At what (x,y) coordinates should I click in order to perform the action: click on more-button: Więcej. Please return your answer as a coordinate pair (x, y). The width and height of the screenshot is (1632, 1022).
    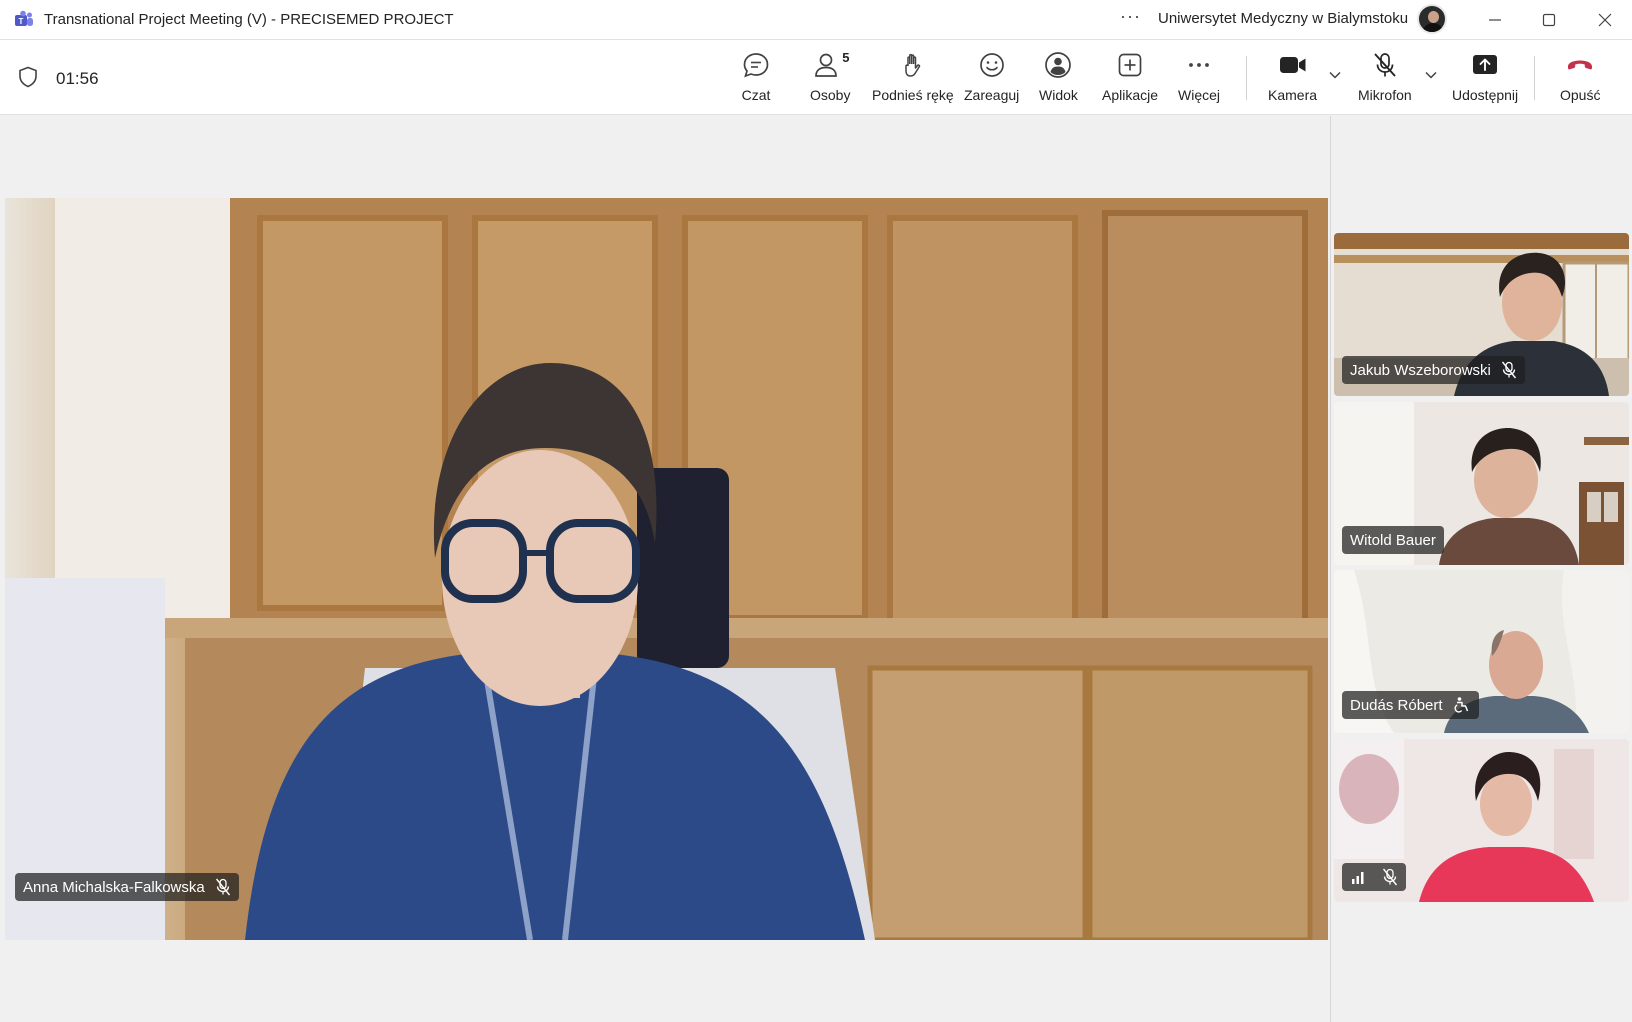
    Looking at the image, I should click on (1199, 79).